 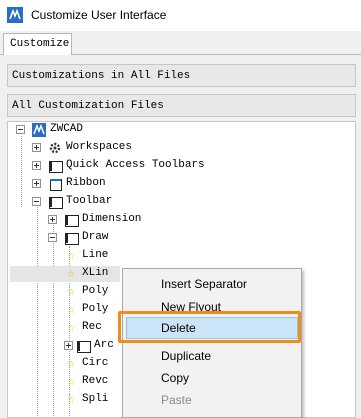 What do you see at coordinates (65, 292) in the screenshot?
I see `tree-item-polyline: ☆ Poly` at bounding box center [65, 292].